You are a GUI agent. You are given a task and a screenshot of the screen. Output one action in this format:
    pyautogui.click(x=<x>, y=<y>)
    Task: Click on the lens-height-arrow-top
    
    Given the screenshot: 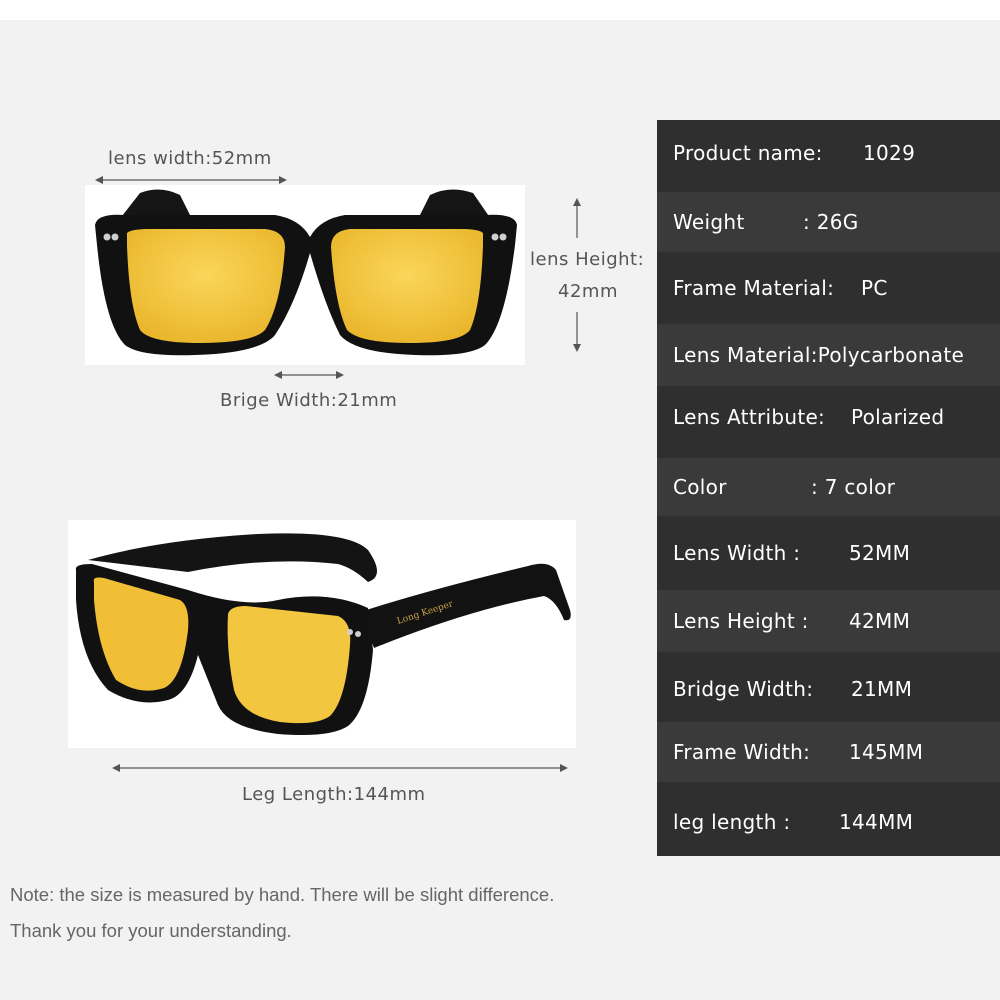 What is the action you would take?
    pyautogui.click(x=577, y=218)
    